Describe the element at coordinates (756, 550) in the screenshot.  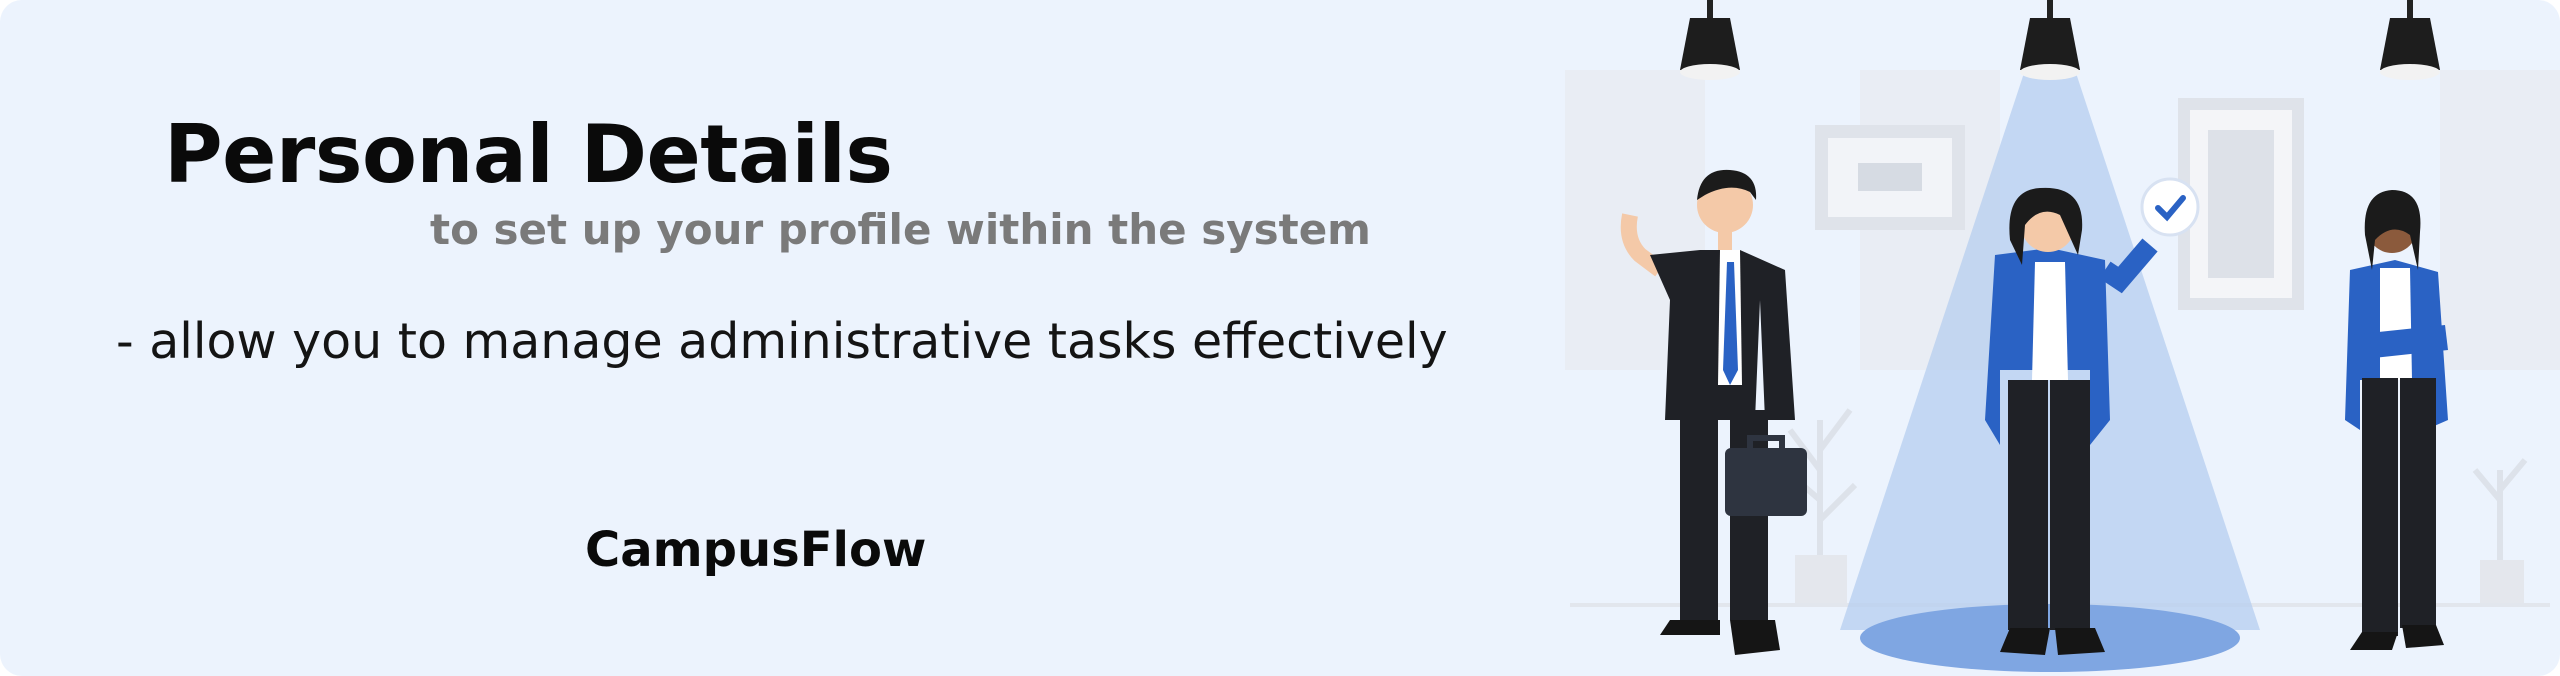
I see `brand-name: CampusFlow` at that location.